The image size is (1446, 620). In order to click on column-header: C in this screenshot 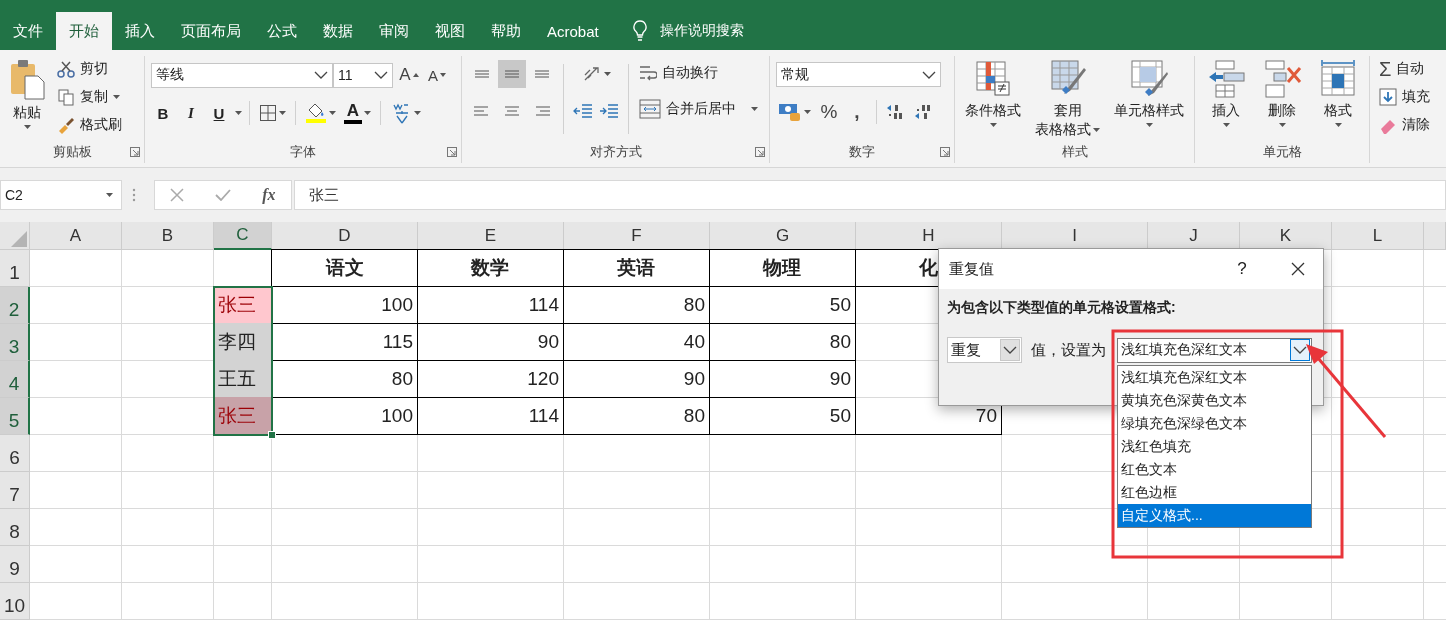, I will do `click(243, 236)`.